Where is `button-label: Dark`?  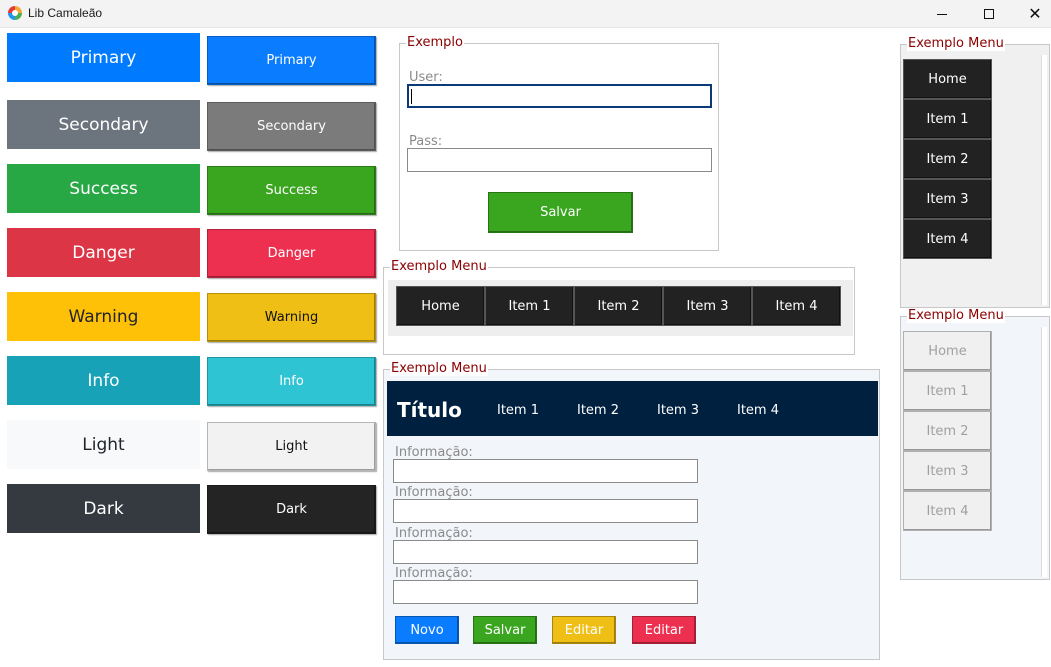 button-label: Dark is located at coordinates (291, 509).